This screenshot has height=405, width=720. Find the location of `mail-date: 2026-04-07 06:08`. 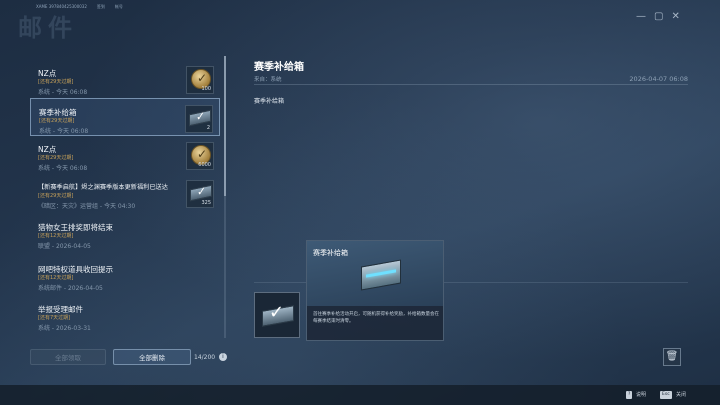

mail-date: 2026-04-07 06:08 is located at coordinates (658, 79).